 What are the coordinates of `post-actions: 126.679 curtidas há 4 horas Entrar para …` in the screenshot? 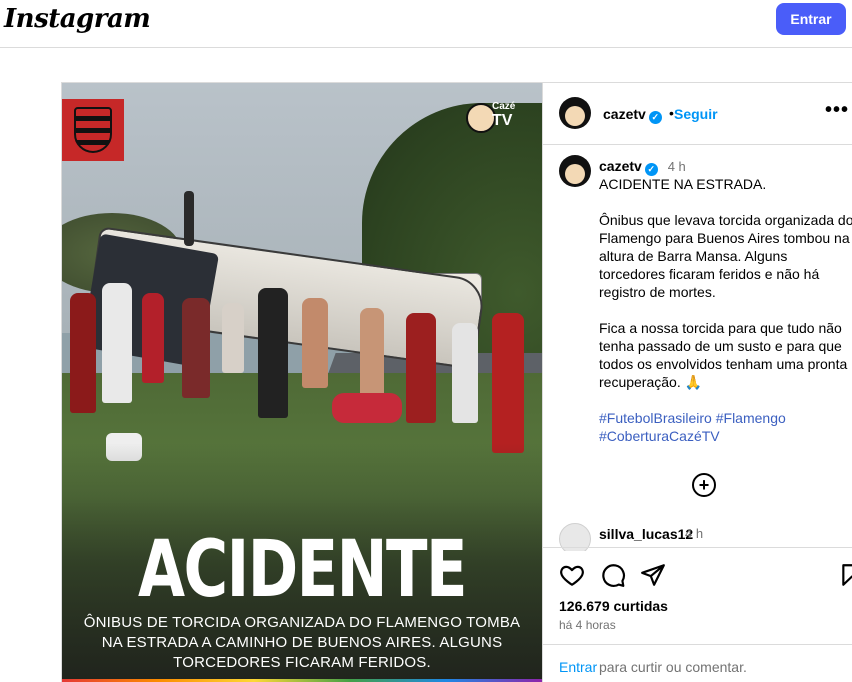 It's located at (697, 614).